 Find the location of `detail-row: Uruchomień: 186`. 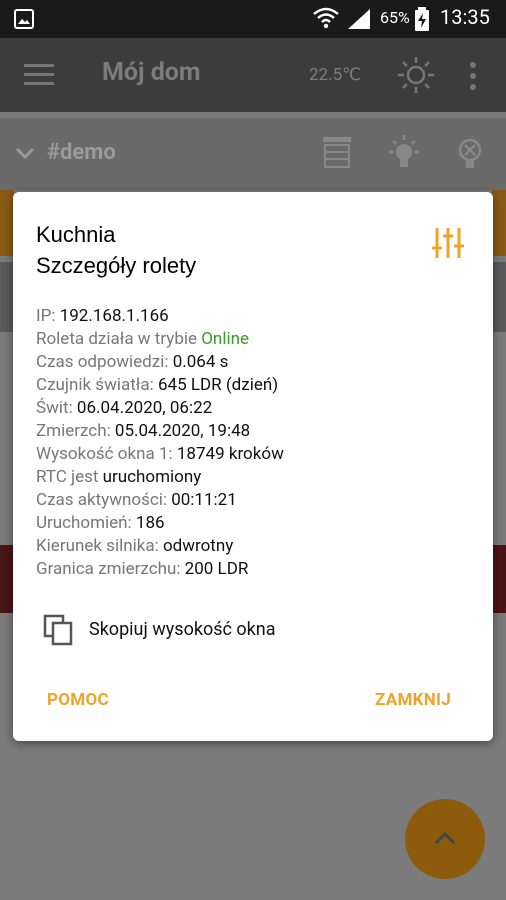

detail-row: Uruchomień: 186 is located at coordinates (160, 523).